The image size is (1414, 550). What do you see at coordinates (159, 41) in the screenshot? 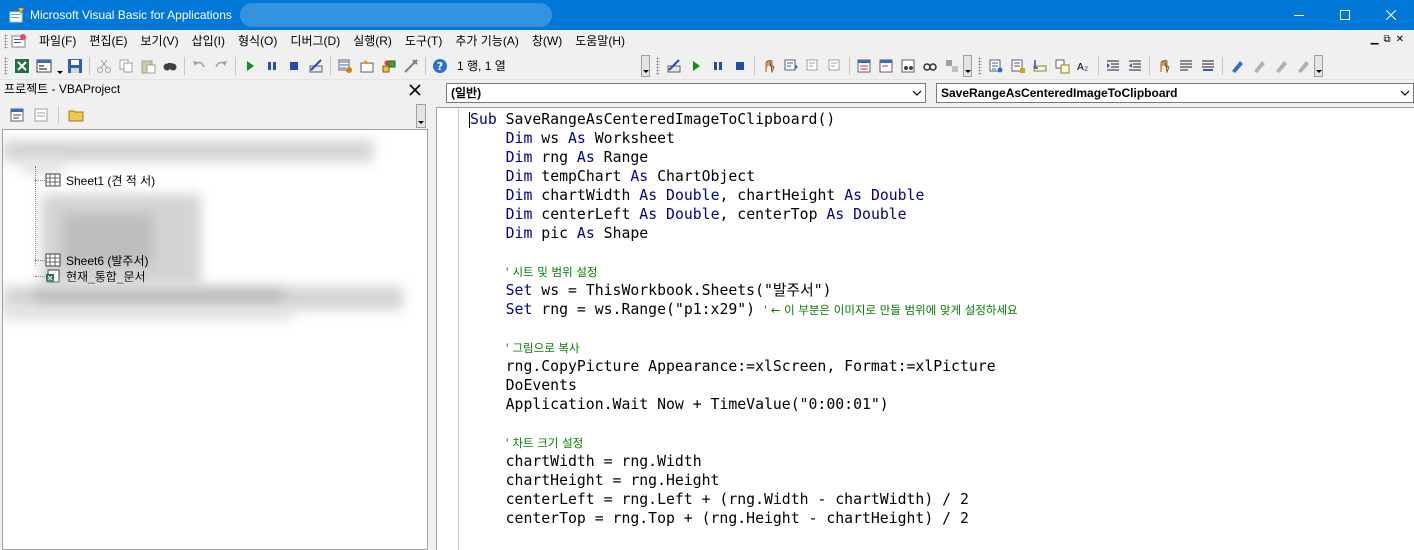
I see `menu-view: 보기(V)` at bounding box center [159, 41].